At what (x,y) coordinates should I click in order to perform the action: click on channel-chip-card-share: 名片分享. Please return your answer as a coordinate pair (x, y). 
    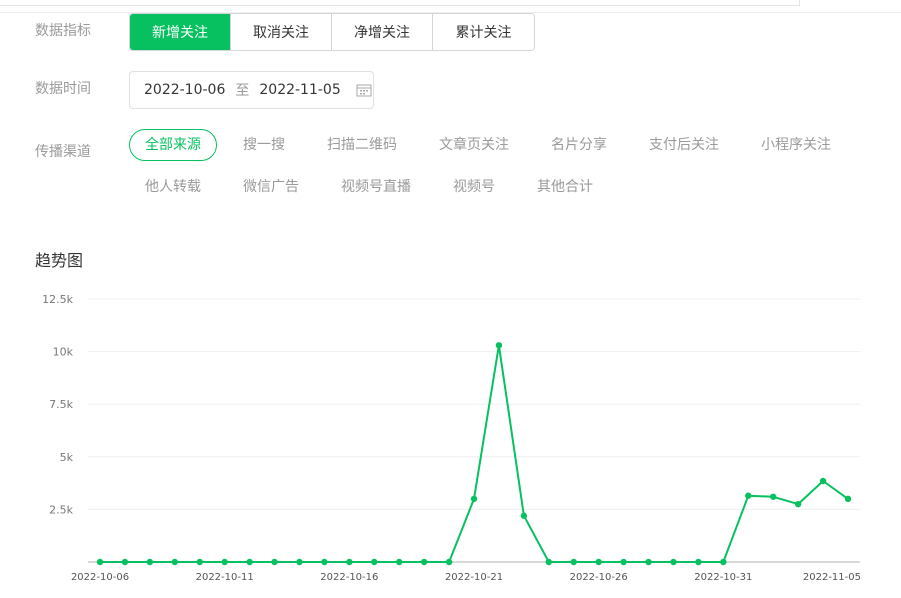
    Looking at the image, I should click on (579, 145).